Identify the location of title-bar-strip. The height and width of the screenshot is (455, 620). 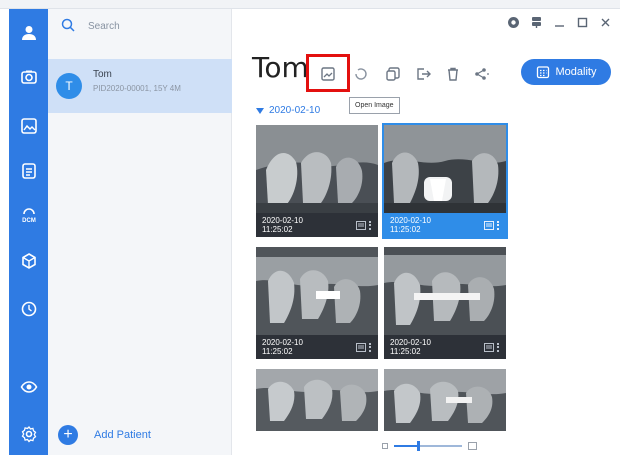
(310, 4).